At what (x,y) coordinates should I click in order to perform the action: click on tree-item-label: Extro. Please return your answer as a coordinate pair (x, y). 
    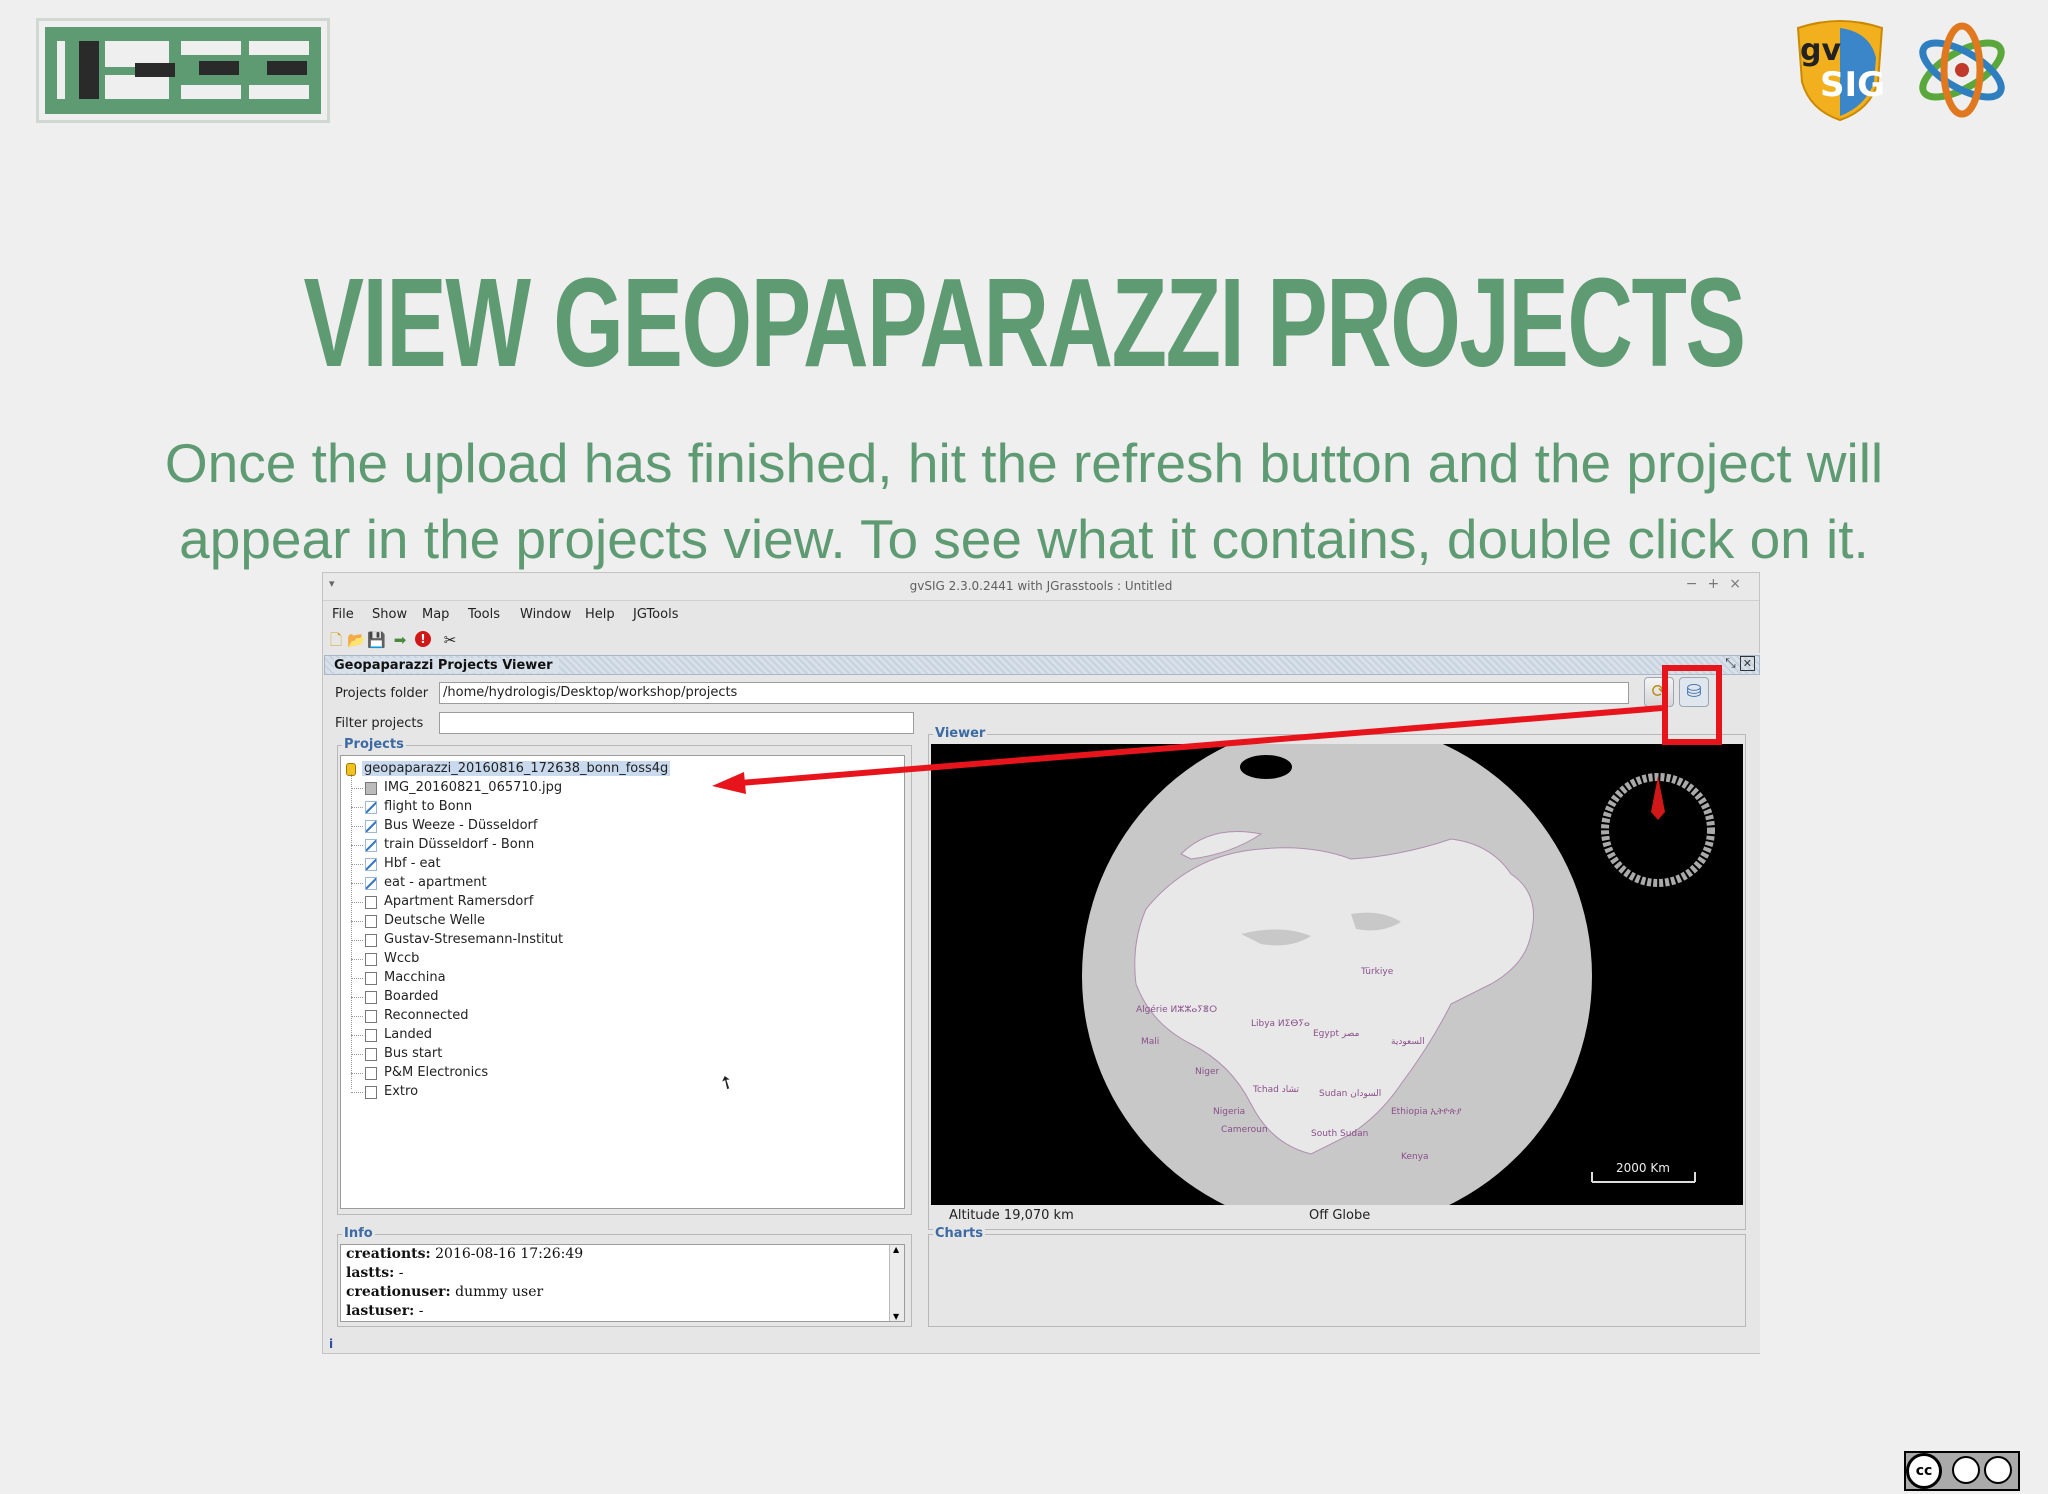
    Looking at the image, I should click on (401, 1091).